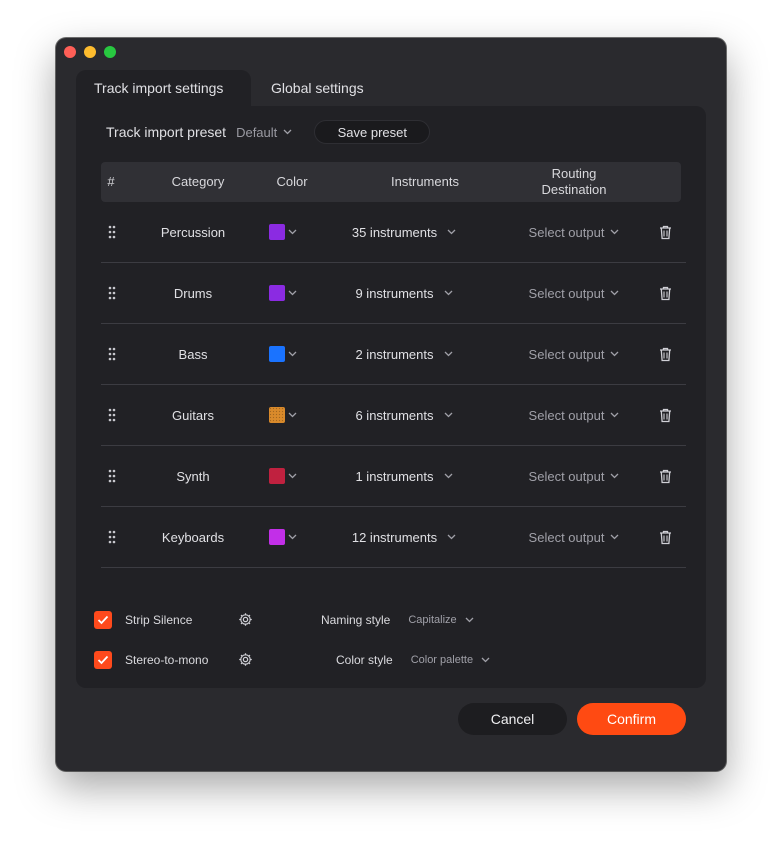  I want to click on instruments-dropdown: 1 instruments, so click(404, 476).